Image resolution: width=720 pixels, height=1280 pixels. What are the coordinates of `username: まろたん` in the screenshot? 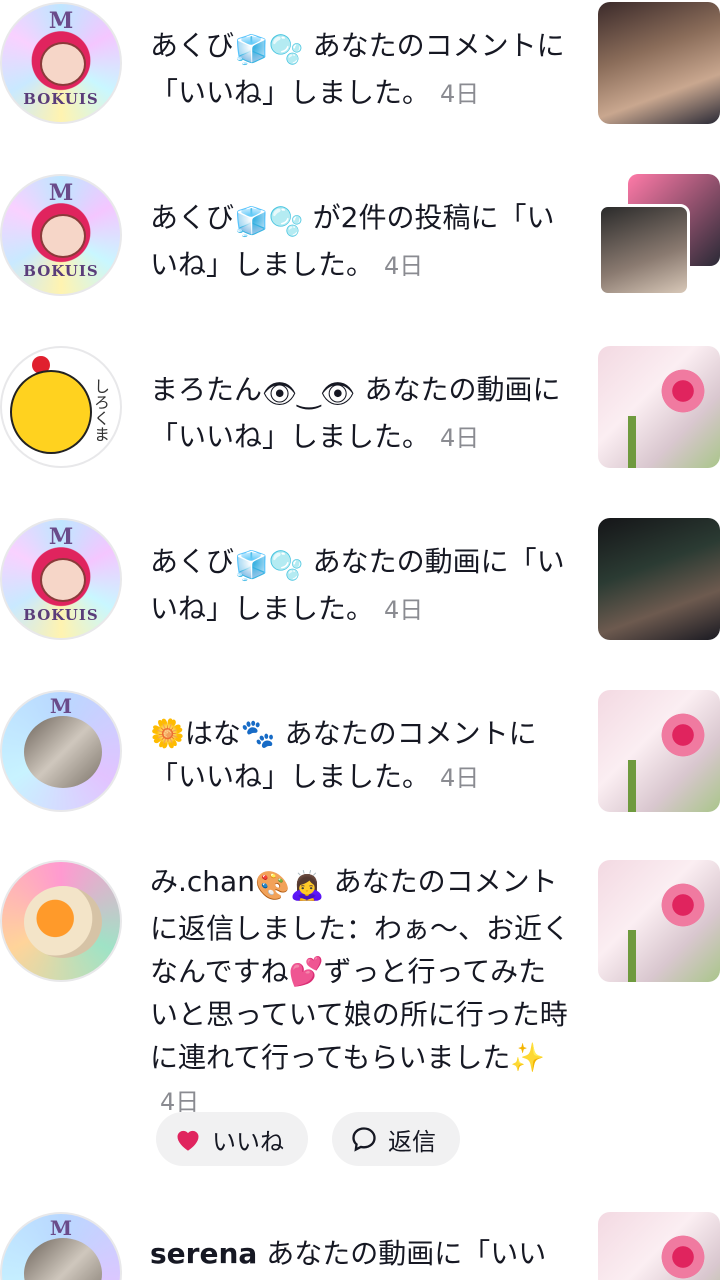 It's located at (206, 389).